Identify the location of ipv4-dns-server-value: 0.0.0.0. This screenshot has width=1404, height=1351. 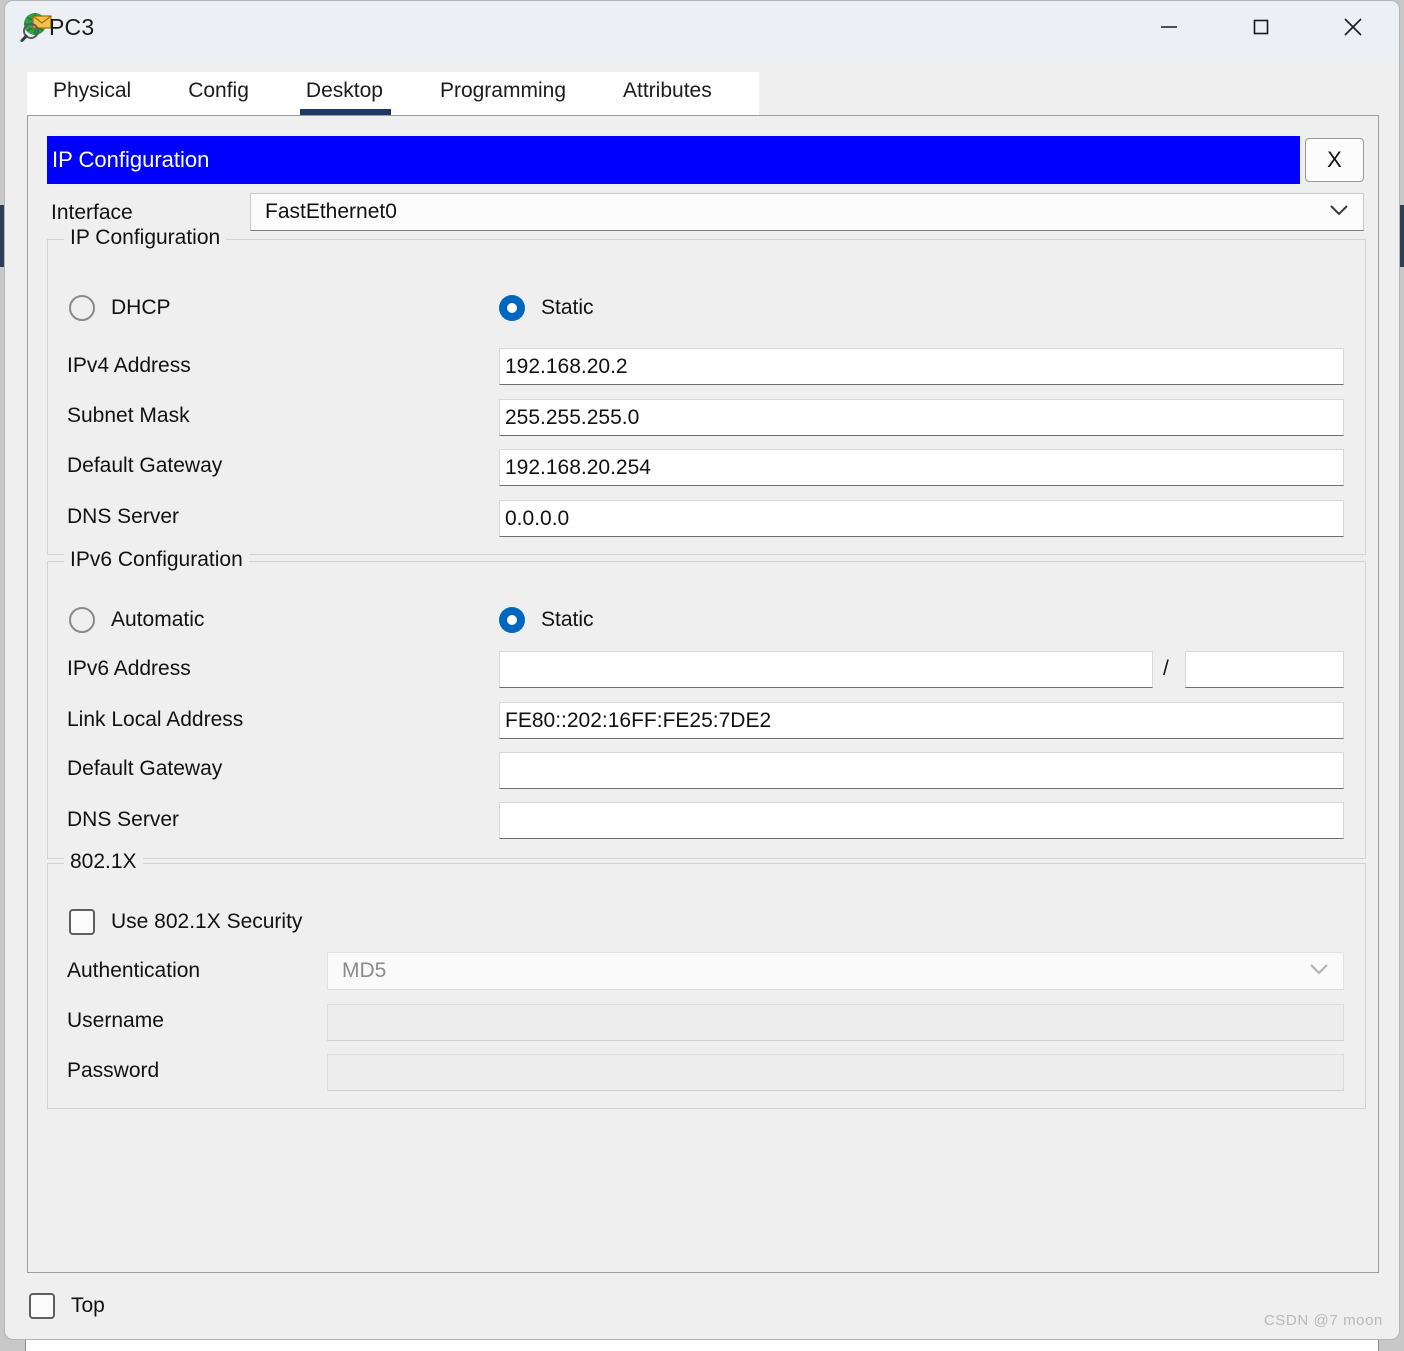
(537, 518).